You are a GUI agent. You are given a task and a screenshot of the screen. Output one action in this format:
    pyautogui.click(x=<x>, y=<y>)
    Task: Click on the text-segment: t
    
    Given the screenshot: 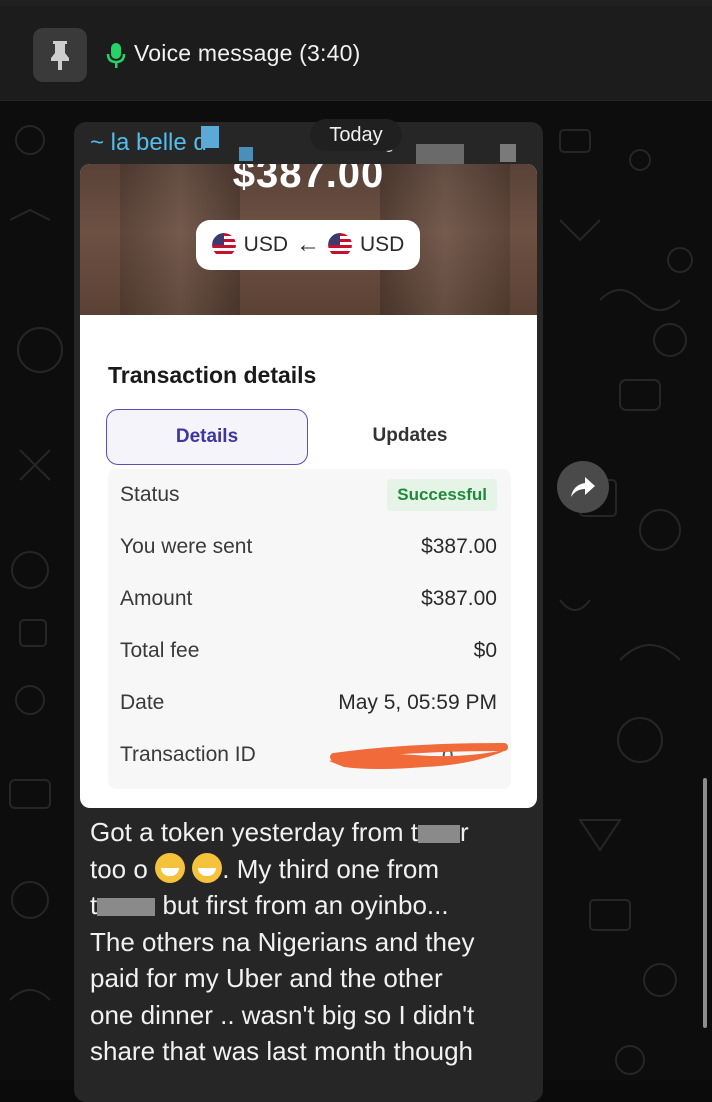 What is the action you would take?
    pyautogui.click(x=94, y=905)
    